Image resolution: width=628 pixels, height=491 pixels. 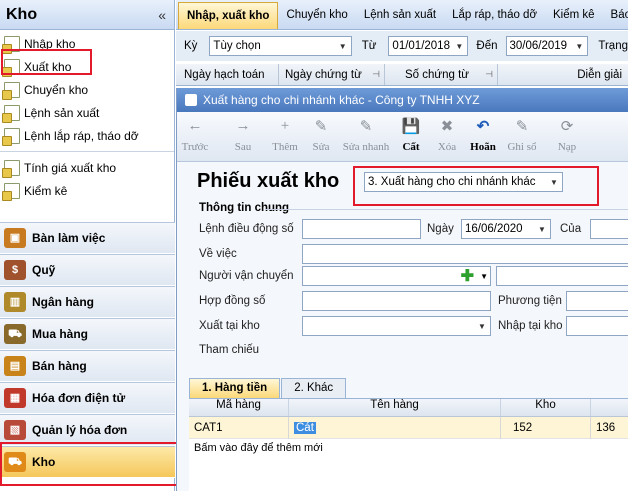 I want to click on detail-tabs: 1. Hàng tiền 2. Khác, so click(x=268, y=388).